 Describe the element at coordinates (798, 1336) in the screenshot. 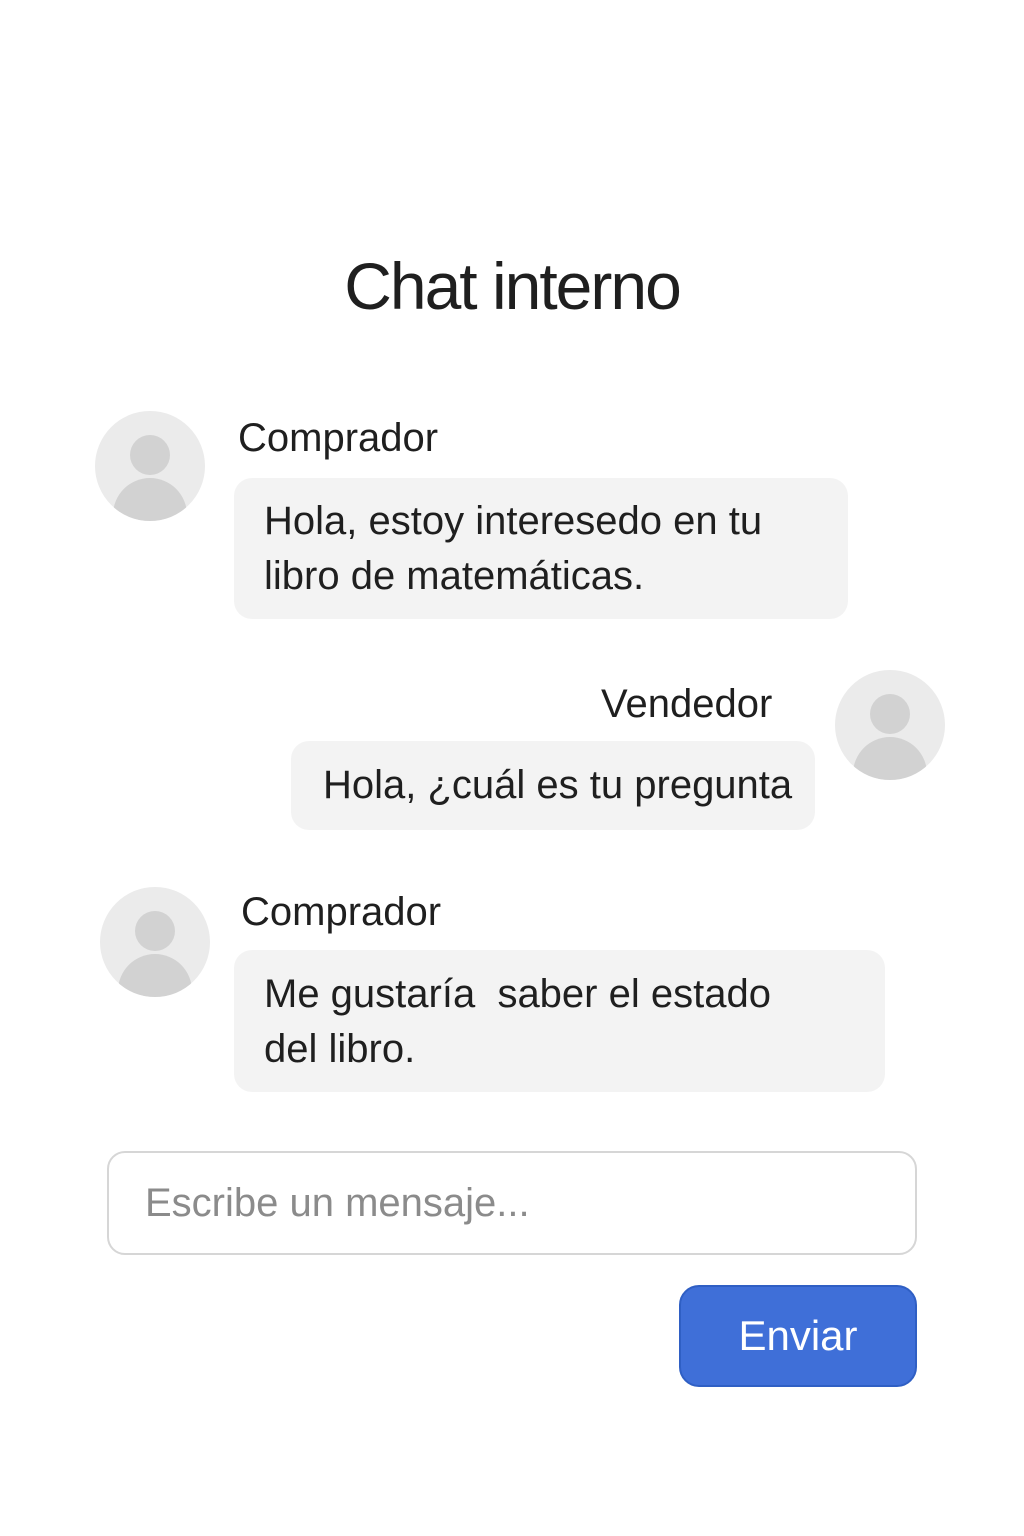

I see `send-button: Enviar` at that location.